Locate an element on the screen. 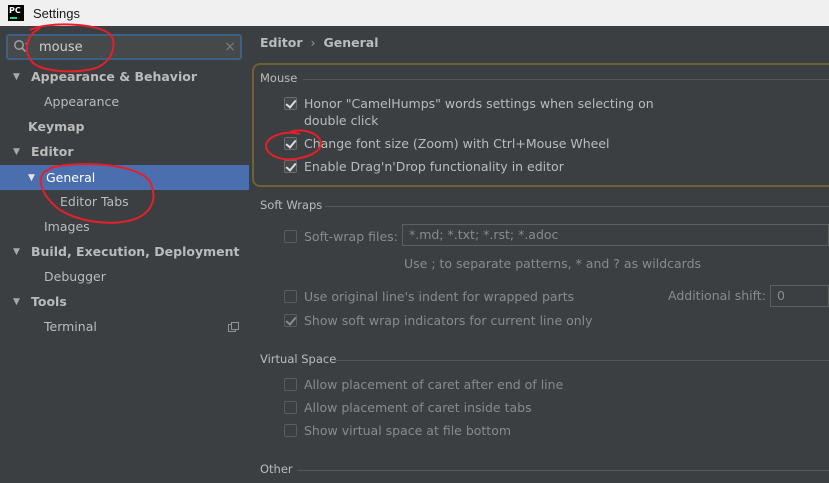  tree-item-appearance-behavior: ▼ Appearance & Behavior is located at coordinates (124, 76).